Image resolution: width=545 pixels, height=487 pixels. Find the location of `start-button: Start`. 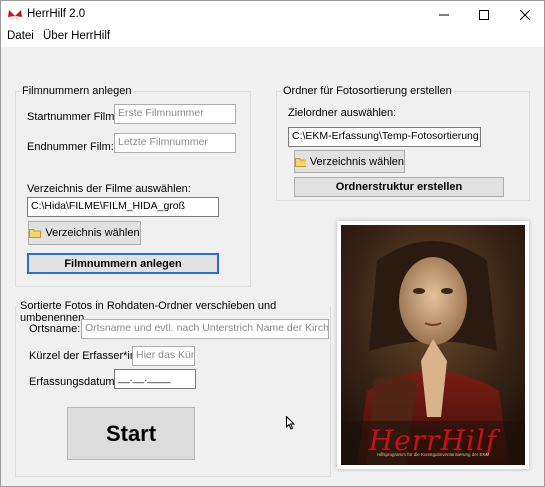

start-button: Start is located at coordinates (131, 433).